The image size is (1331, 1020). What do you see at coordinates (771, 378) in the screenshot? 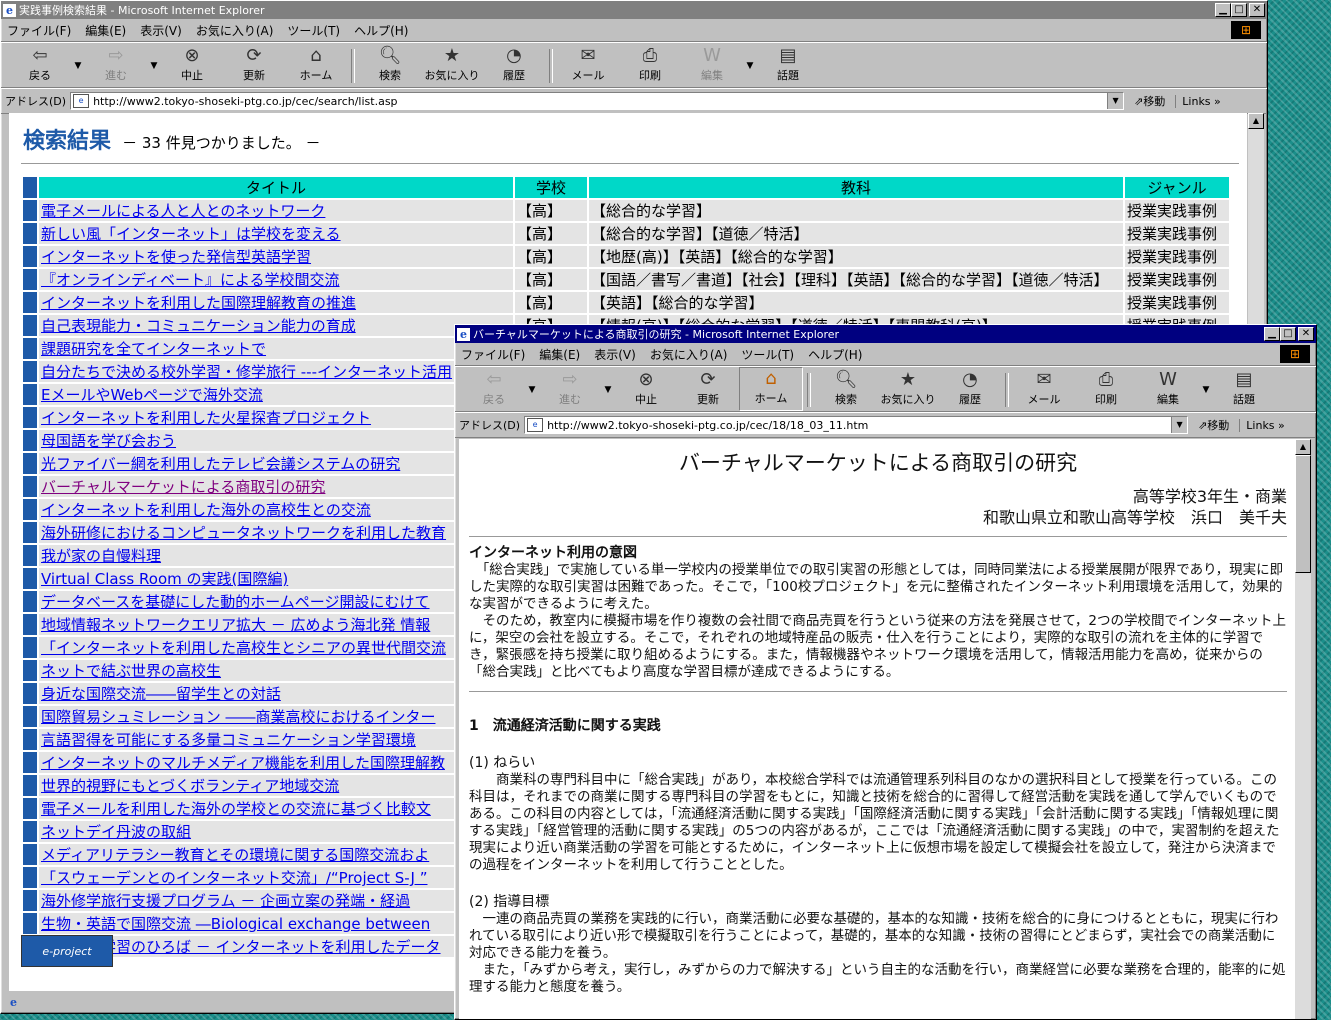
I see `home-icon: ⌂` at bounding box center [771, 378].